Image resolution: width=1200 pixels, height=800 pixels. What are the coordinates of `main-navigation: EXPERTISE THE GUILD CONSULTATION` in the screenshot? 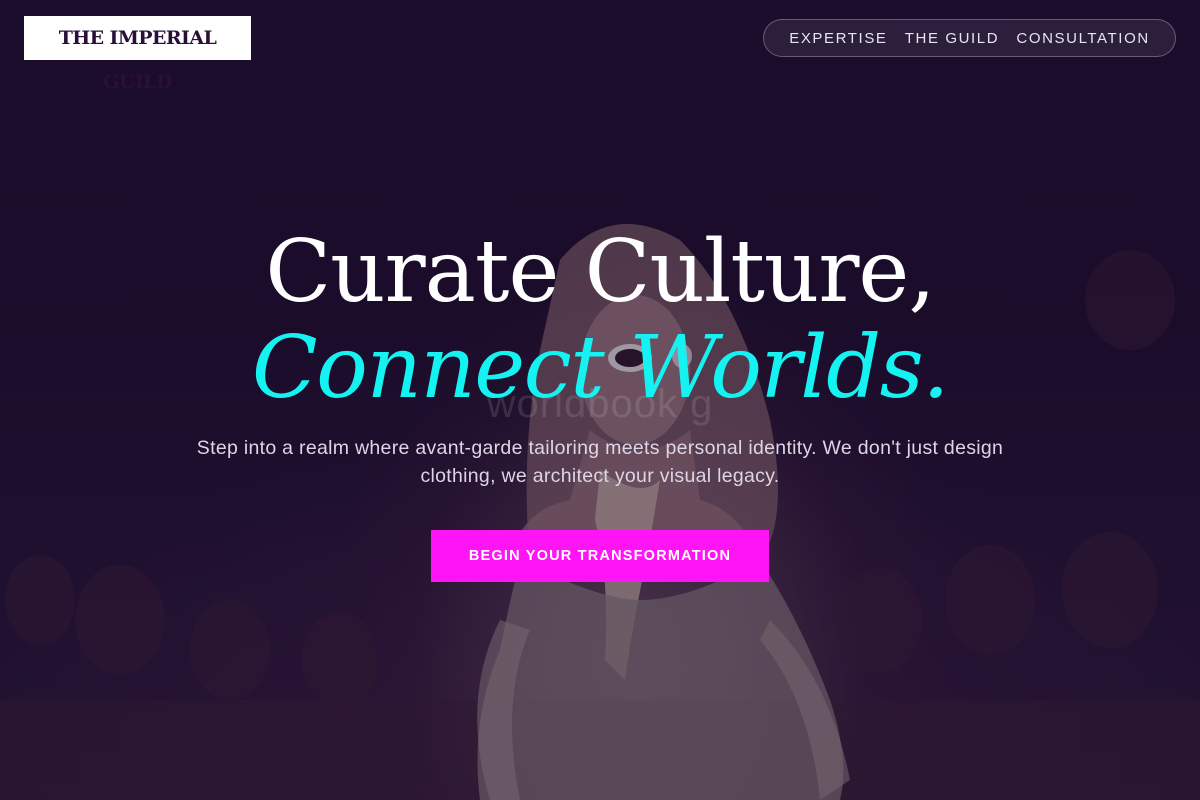 It's located at (969, 38).